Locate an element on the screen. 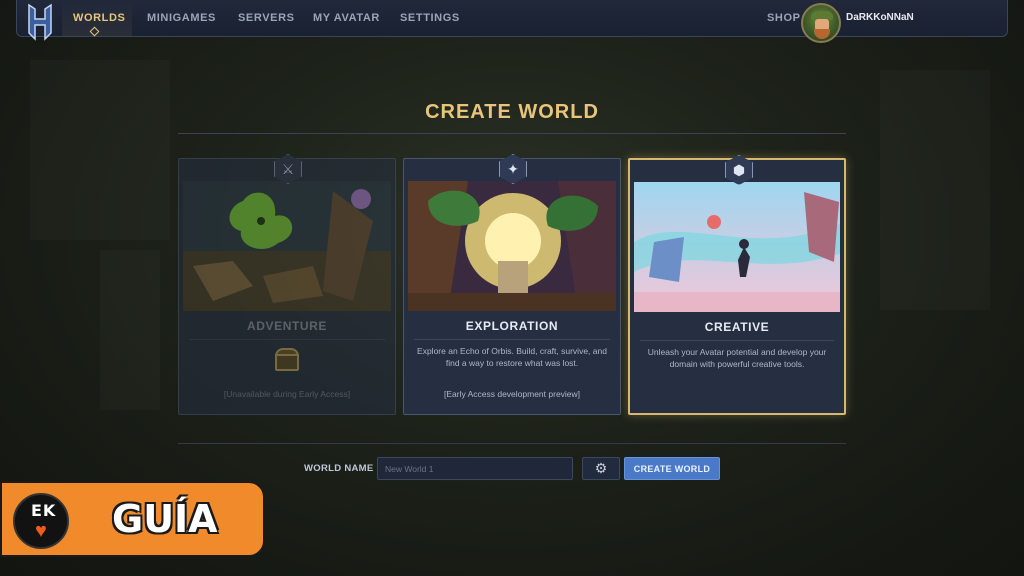 The height and width of the screenshot is (576, 1024). cube-icon: ⬢ is located at coordinates (739, 170).